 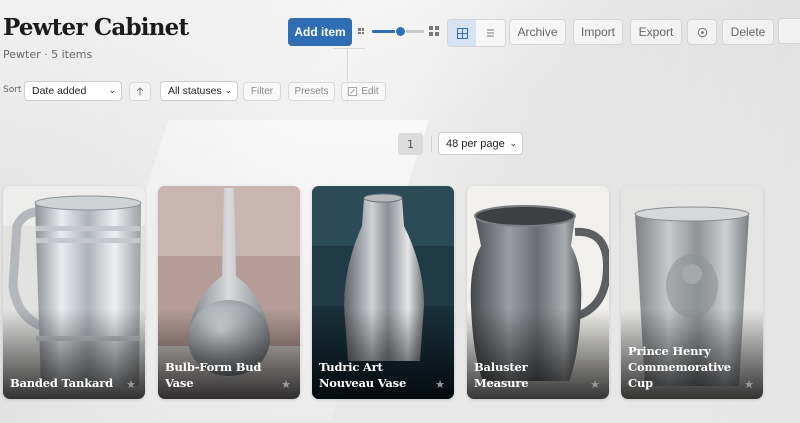 I want to click on per-page-select: 48 per page ⌄, so click(x=480, y=143).